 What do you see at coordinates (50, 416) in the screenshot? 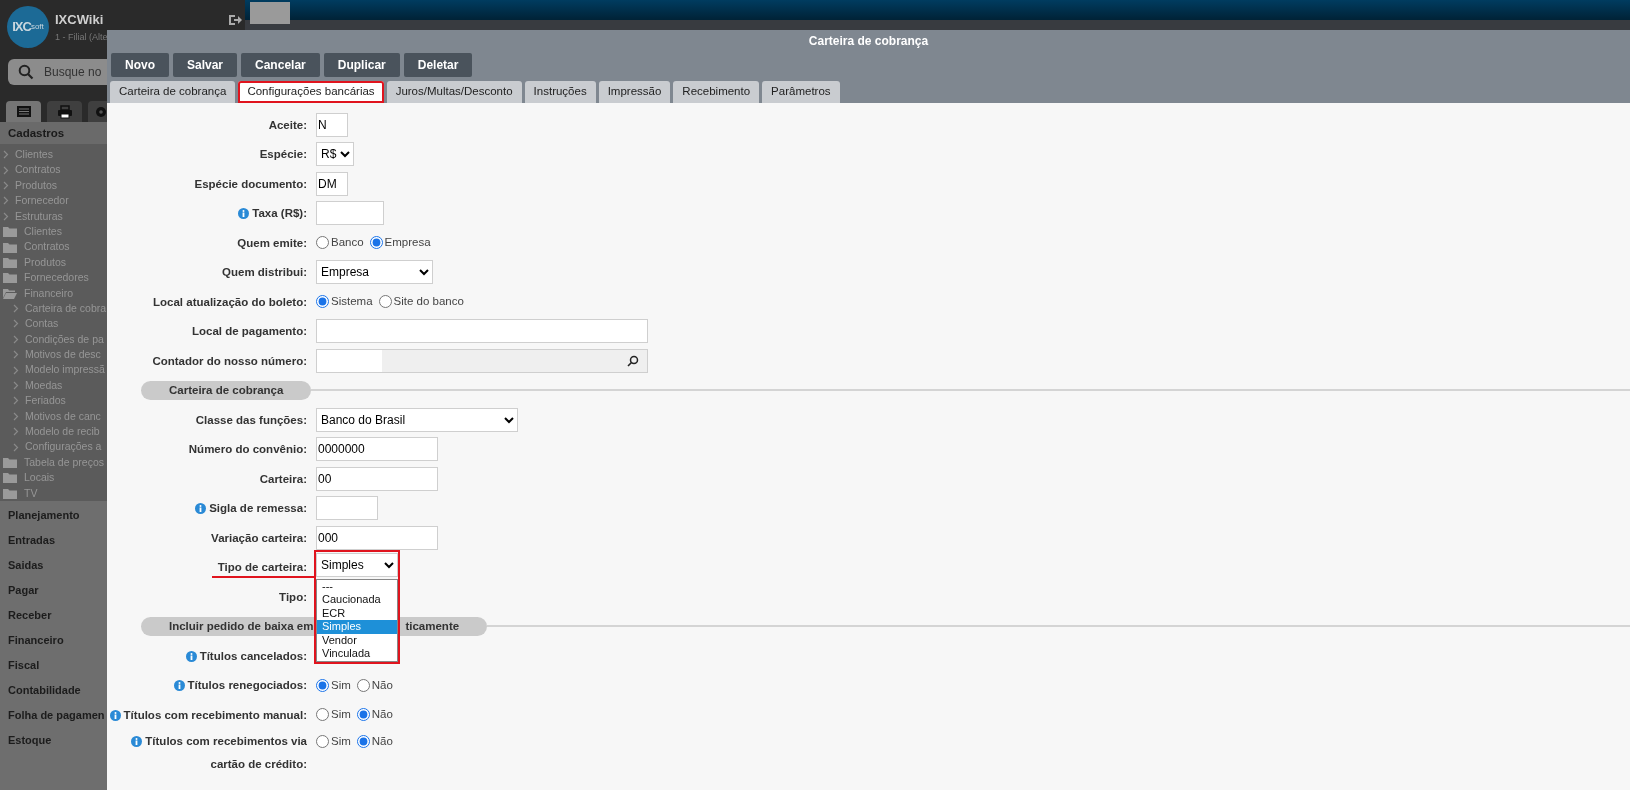
I see `tree-item: Motivos de canc` at bounding box center [50, 416].